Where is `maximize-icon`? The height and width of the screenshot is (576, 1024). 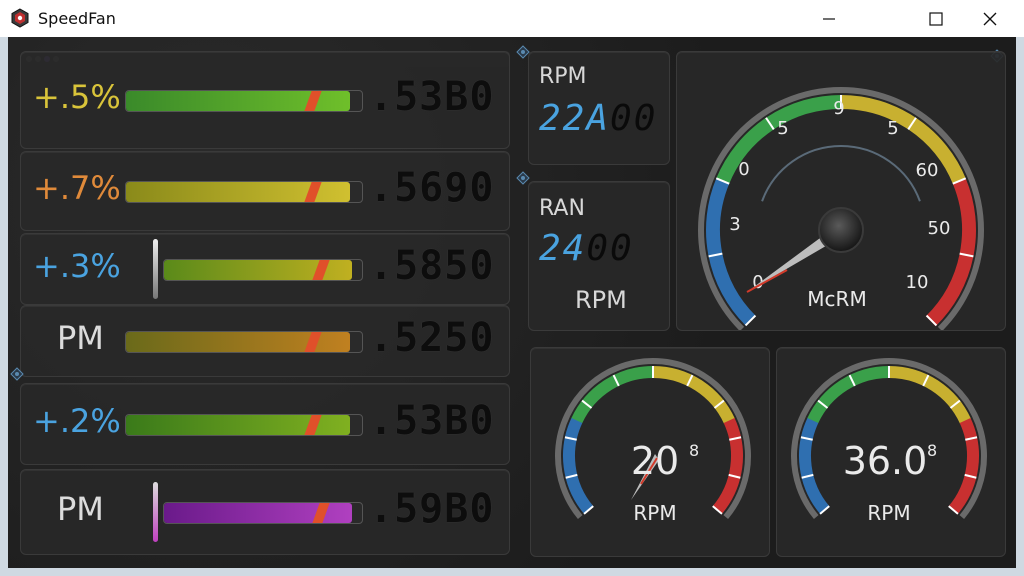
maximize-icon is located at coordinates (936, 18).